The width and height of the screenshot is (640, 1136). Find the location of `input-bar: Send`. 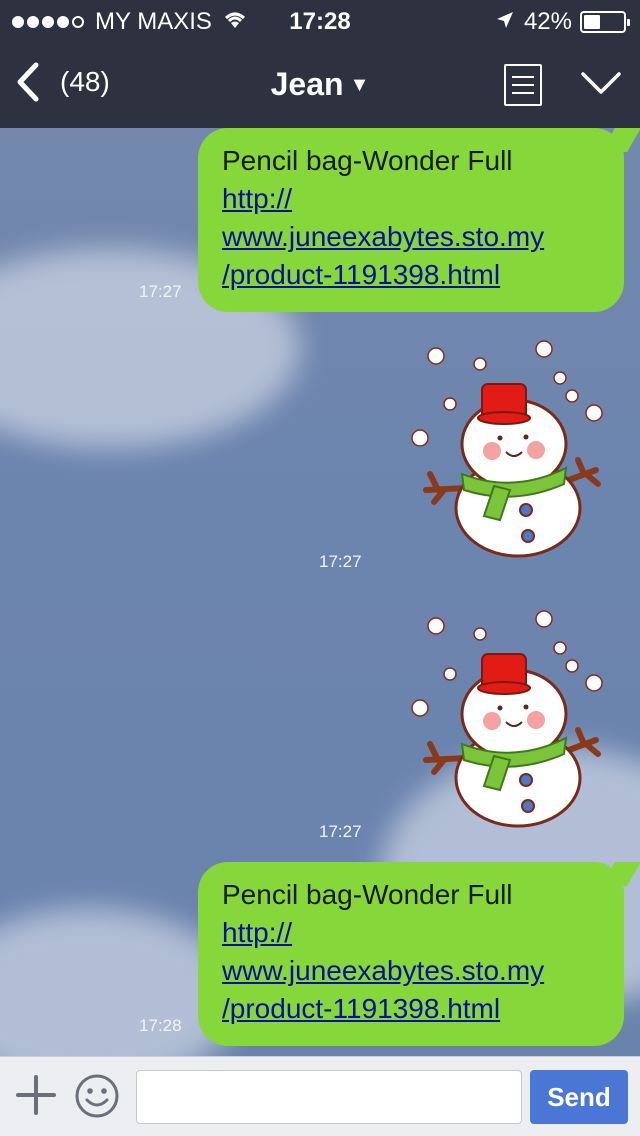

input-bar: Send is located at coordinates (320, 1096).